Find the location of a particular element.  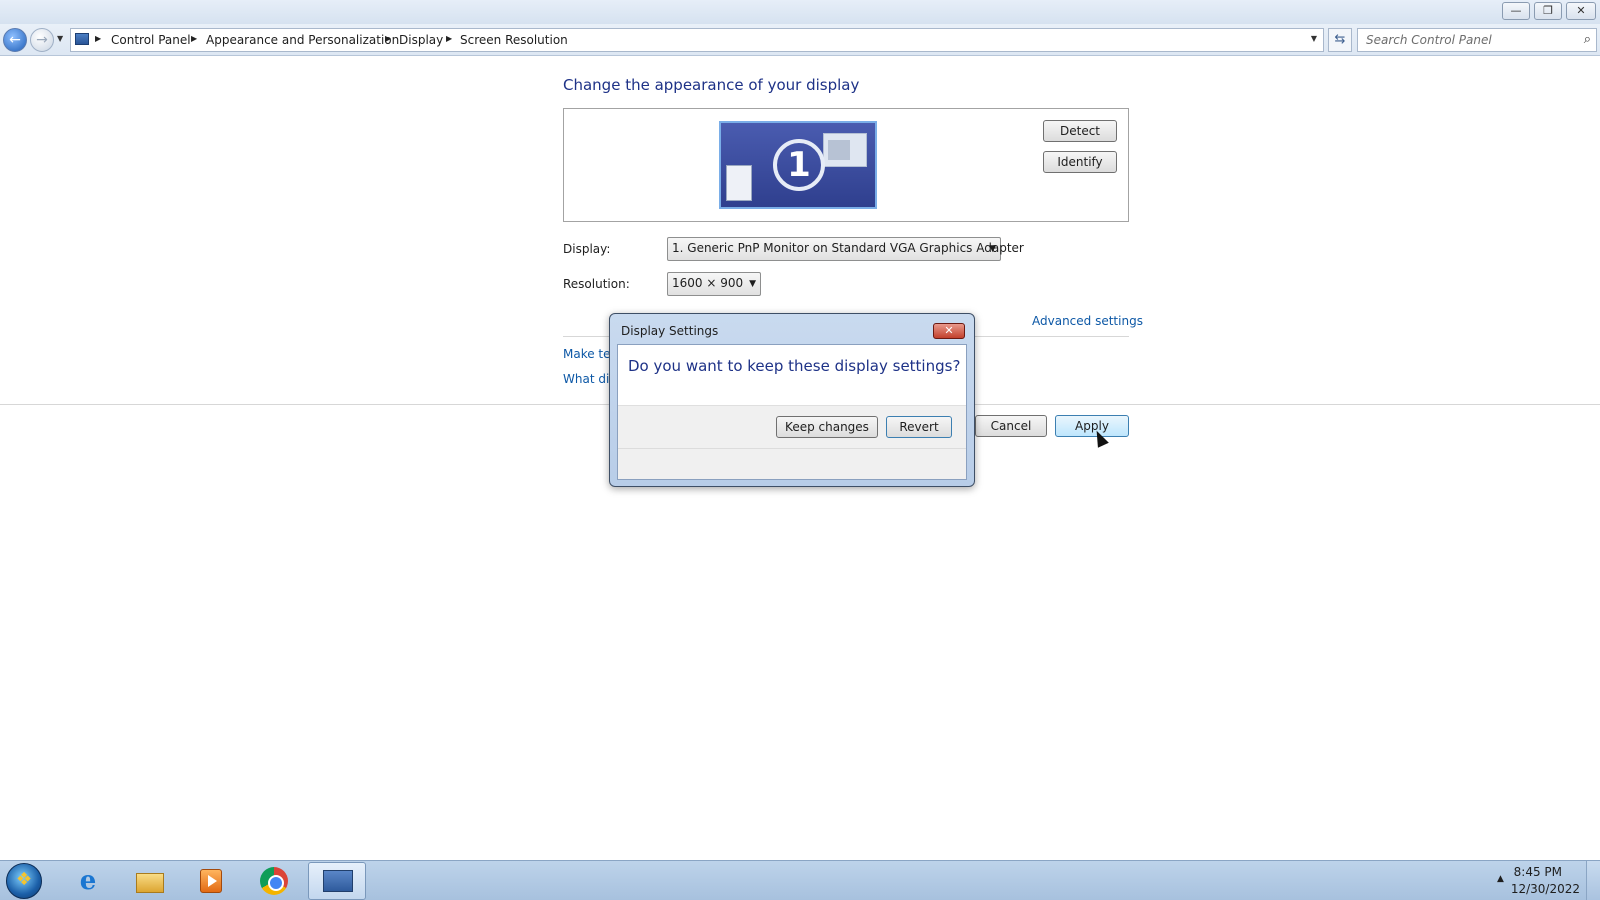

identify-button: Identify is located at coordinates (1080, 162).